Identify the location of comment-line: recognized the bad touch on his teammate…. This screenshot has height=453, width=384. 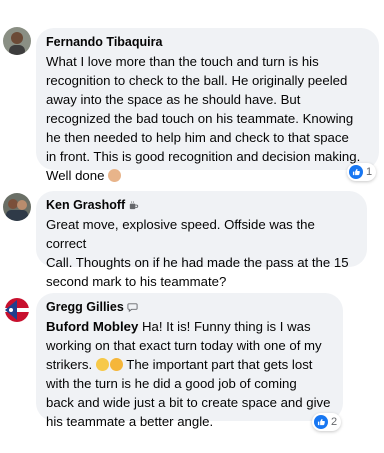
(200, 118).